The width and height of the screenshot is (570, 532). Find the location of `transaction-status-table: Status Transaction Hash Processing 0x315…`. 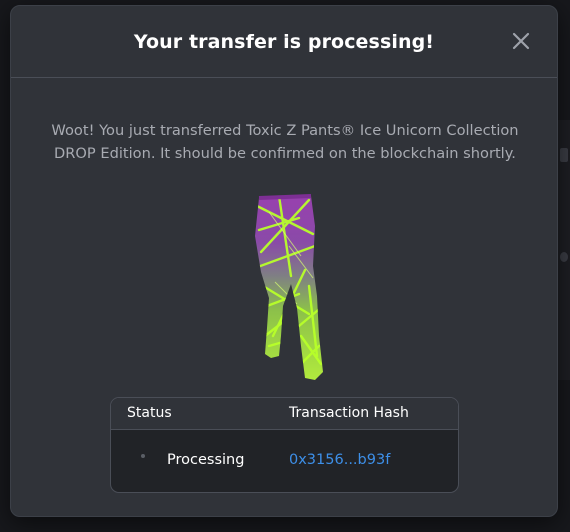

transaction-status-table: Status Transaction Hash Processing 0x315… is located at coordinates (284, 445).